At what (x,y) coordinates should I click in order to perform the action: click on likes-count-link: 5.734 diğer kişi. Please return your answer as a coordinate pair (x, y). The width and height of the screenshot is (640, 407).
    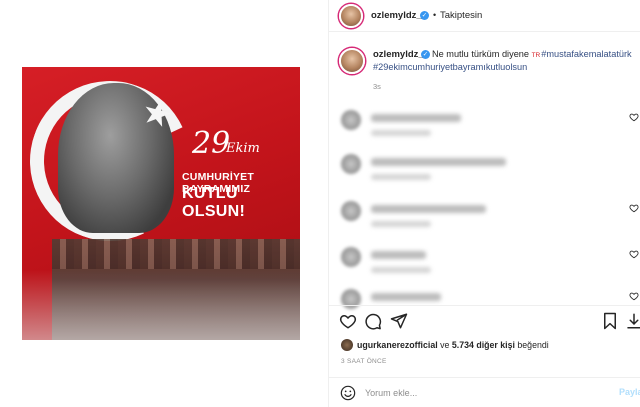
    Looking at the image, I should click on (483, 345).